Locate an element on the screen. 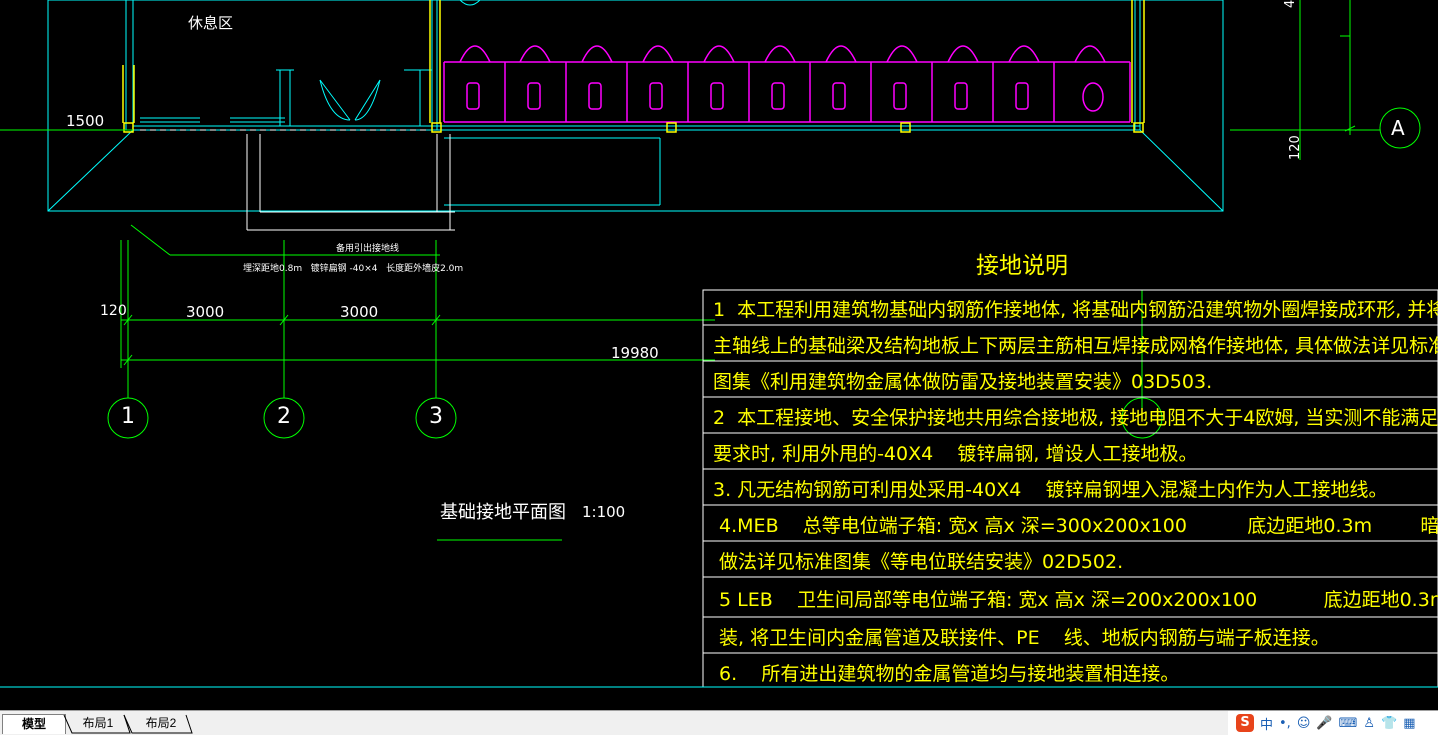 Image resolution: width=1438 pixels, height=735 pixels. note-line: 6. 所有进出建筑物的金属管道均与接地装置相连接。 is located at coordinates (946, 674).